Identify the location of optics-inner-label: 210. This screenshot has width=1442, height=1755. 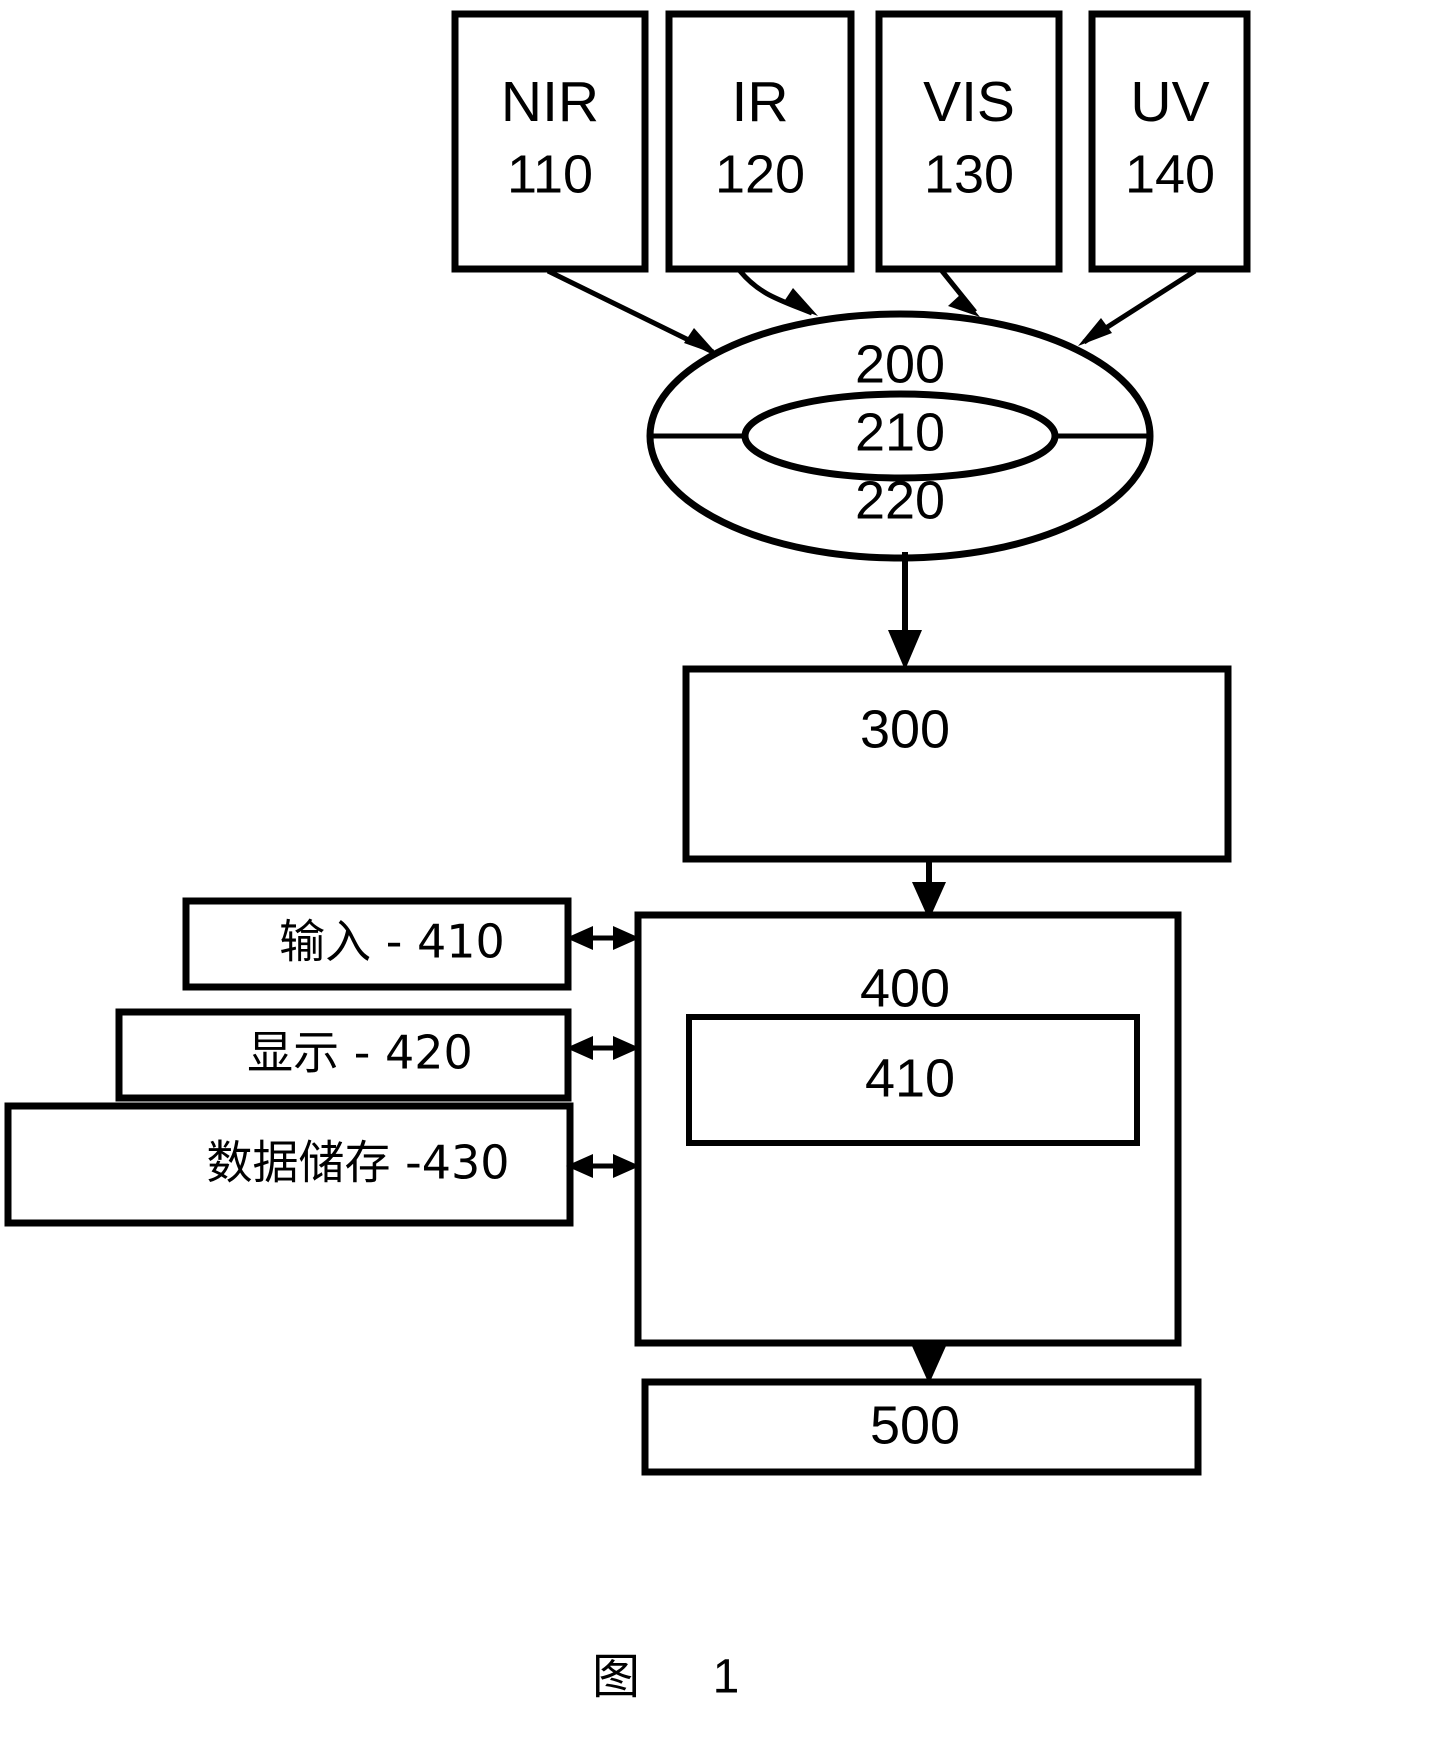
(900, 432).